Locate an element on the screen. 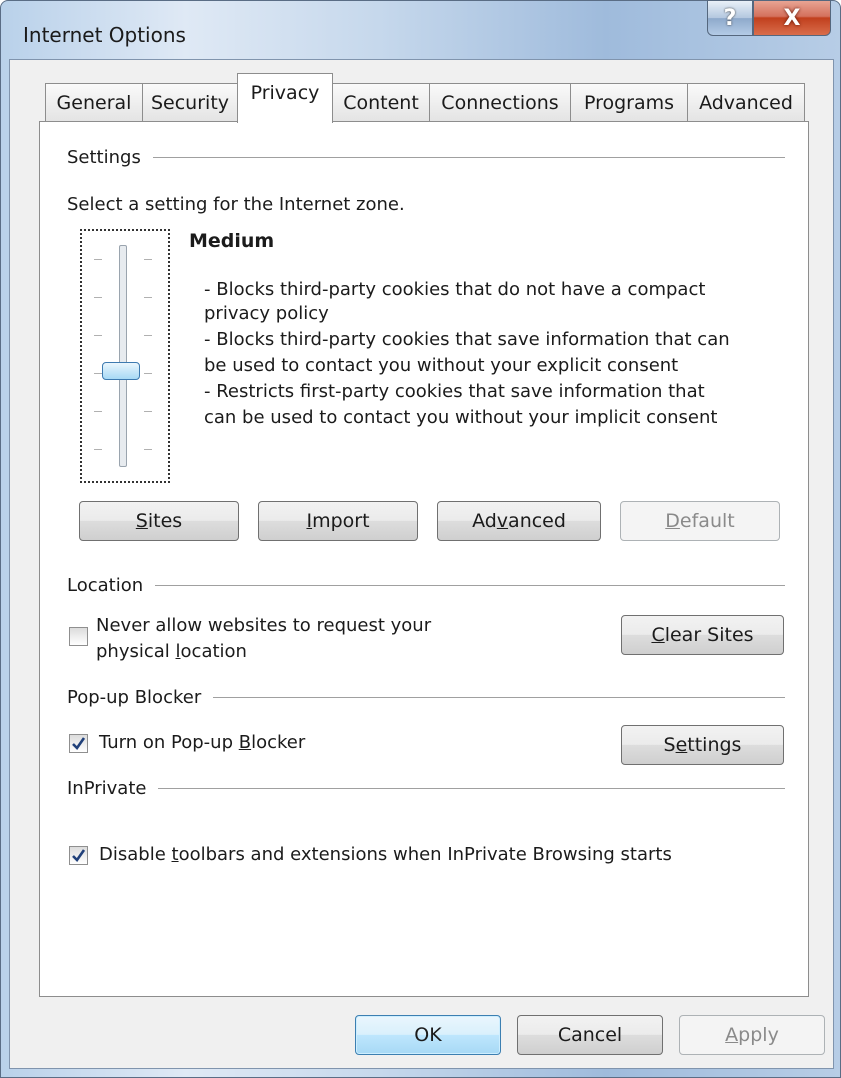  import-button: Import is located at coordinates (338, 521).